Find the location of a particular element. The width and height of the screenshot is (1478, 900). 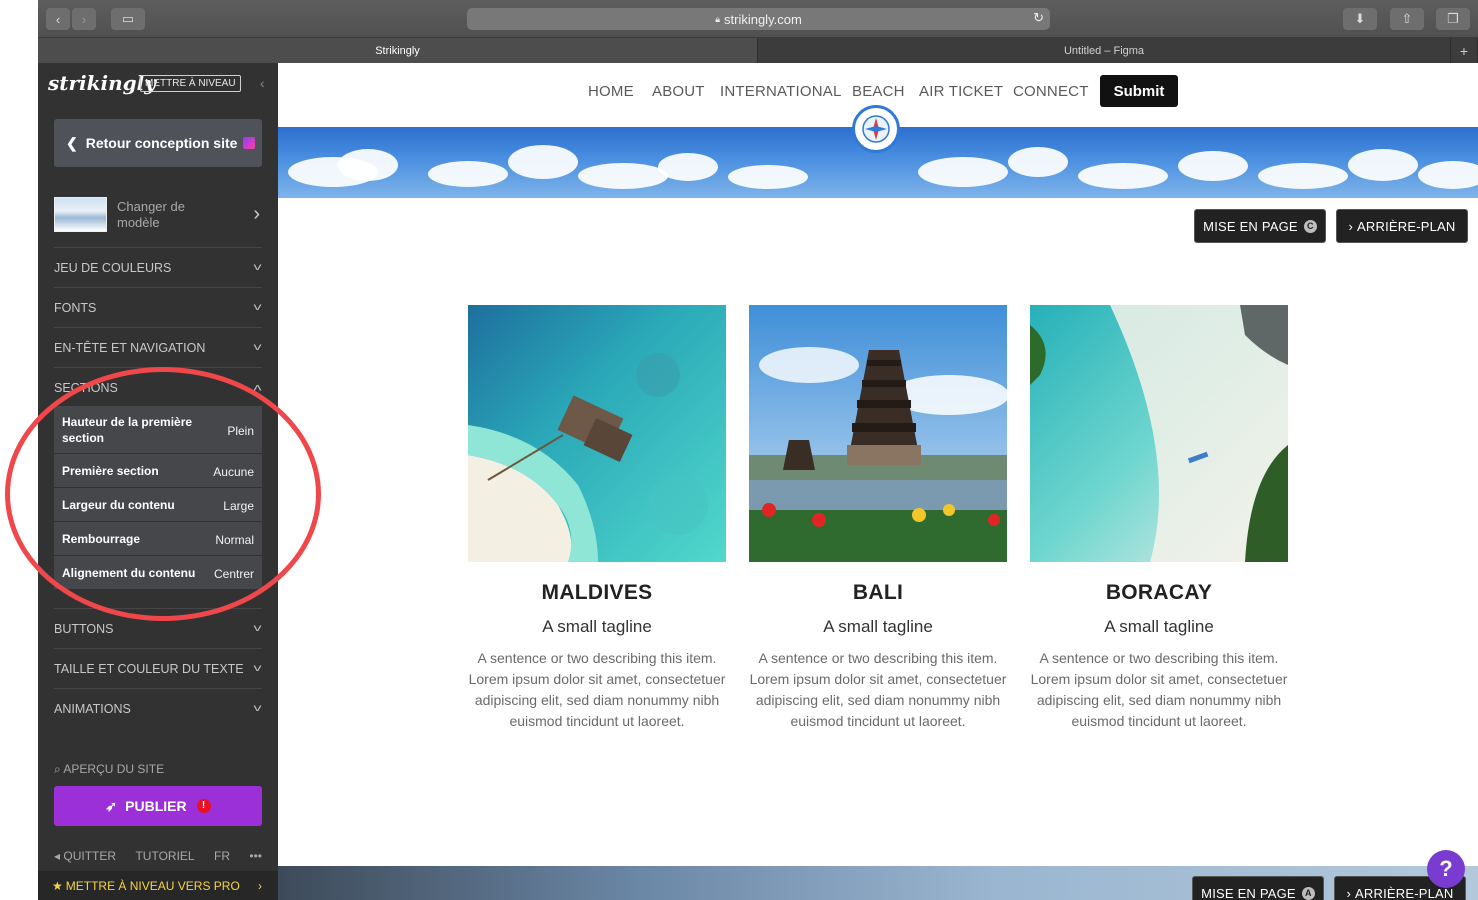

setting-content-width: Largeur du contenu Large is located at coordinates (158, 505).